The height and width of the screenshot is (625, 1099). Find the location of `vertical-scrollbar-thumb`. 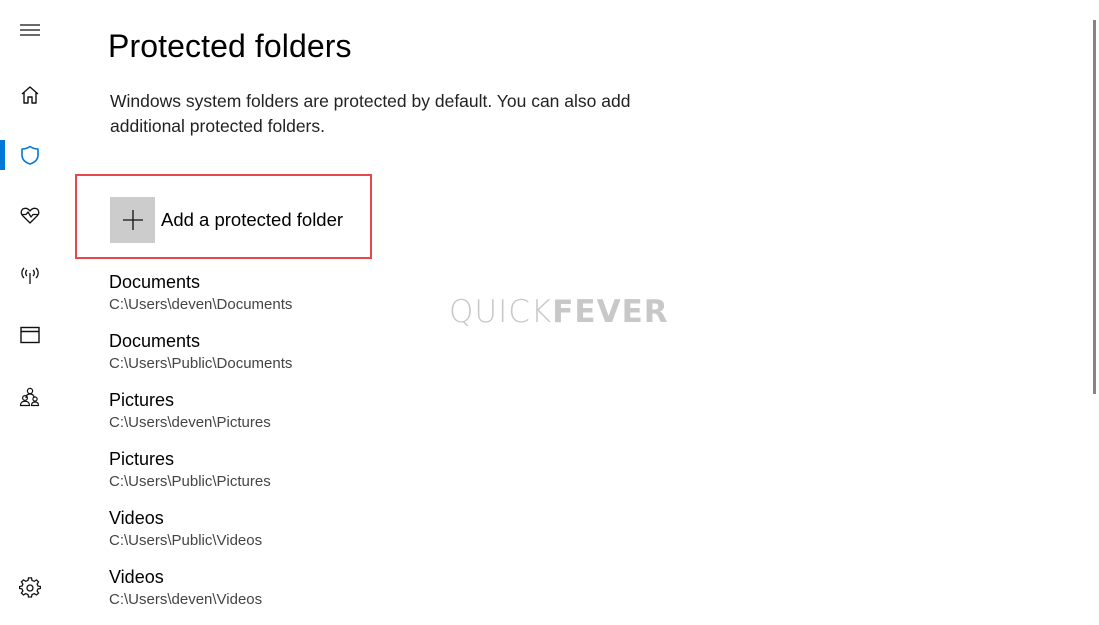

vertical-scrollbar-thumb is located at coordinates (1094, 207).